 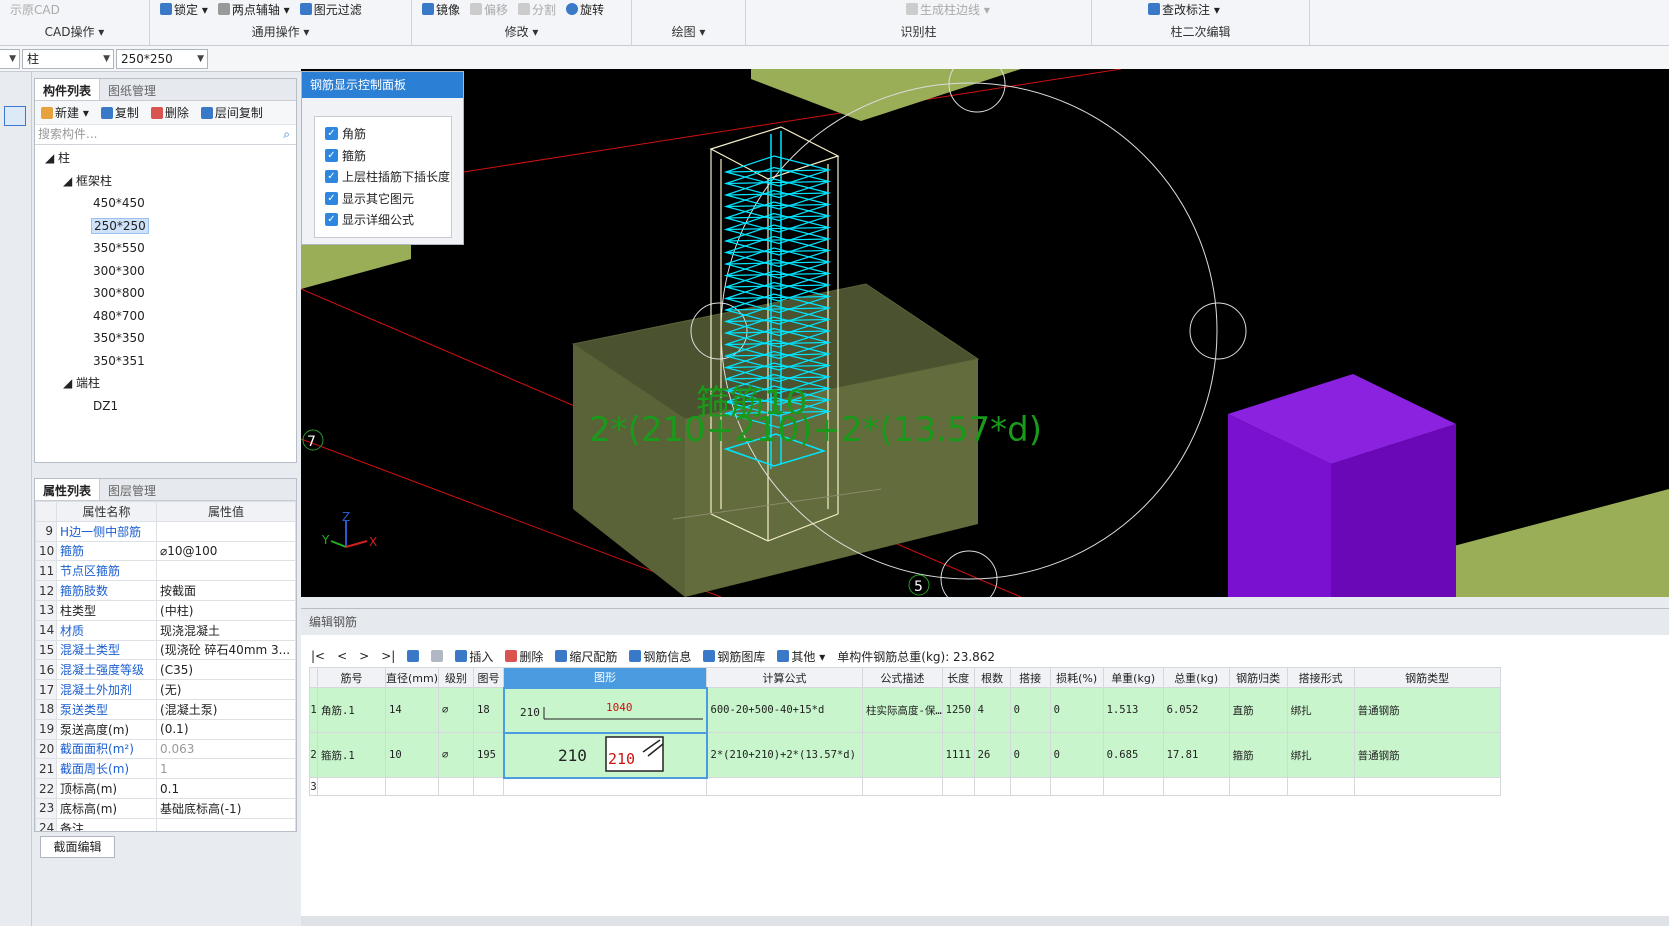 I want to click on two-point-axis-button: 两点辅轴 ▾, so click(x=253, y=9).